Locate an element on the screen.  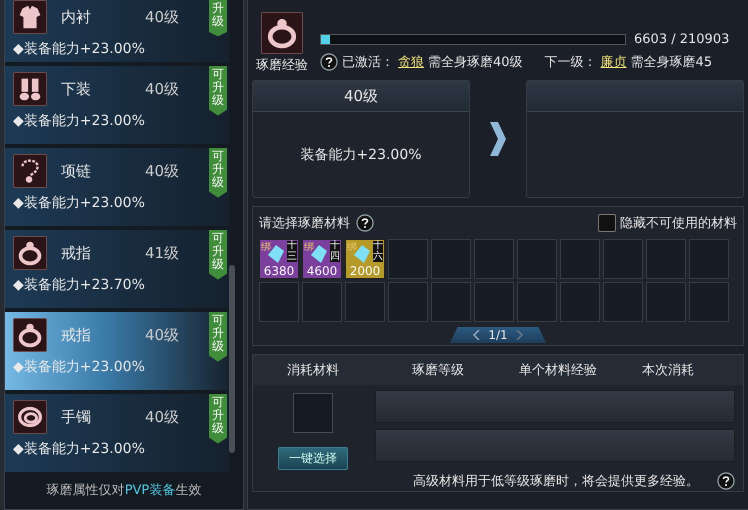
materials-title: 请选择琢磨材料 is located at coordinates (304, 223).